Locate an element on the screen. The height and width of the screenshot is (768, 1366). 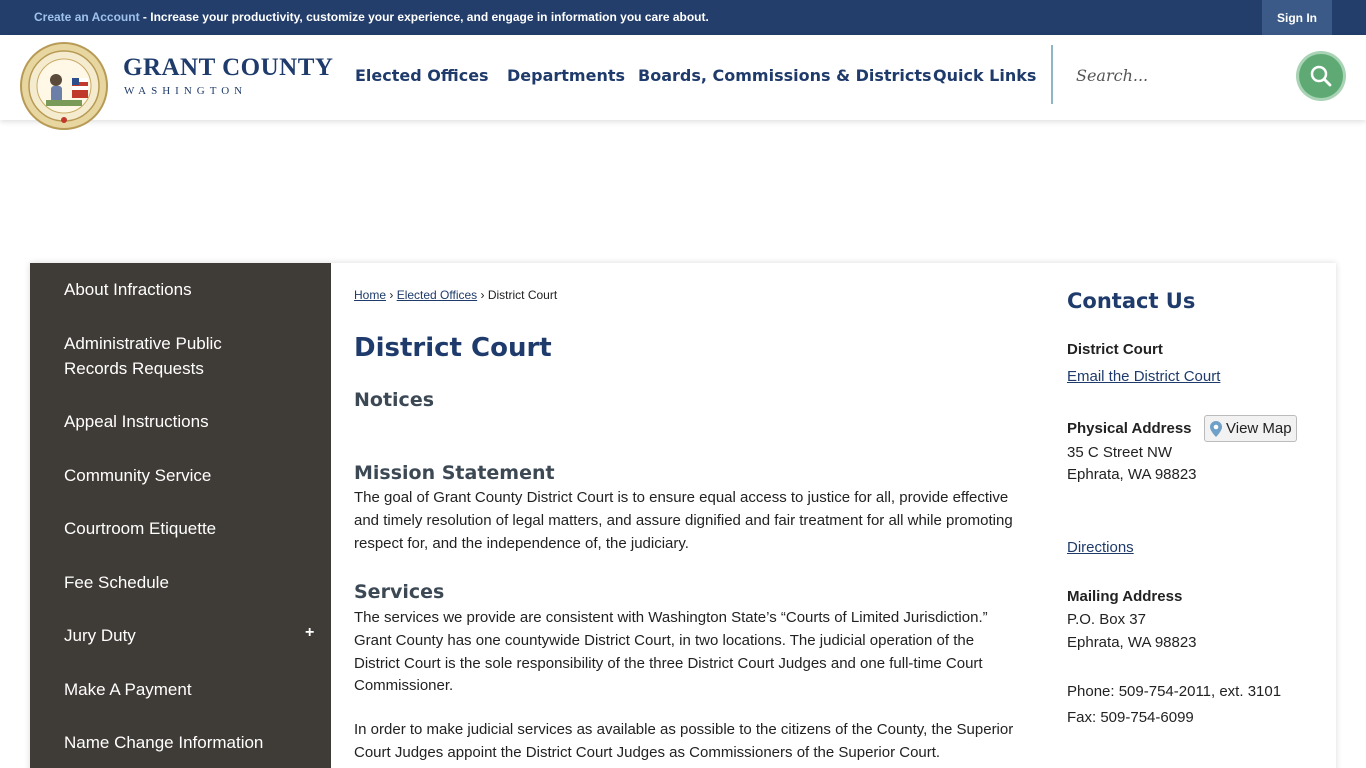
physical-address-line2: Ephrata, WA 98823 is located at coordinates (1132, 474).